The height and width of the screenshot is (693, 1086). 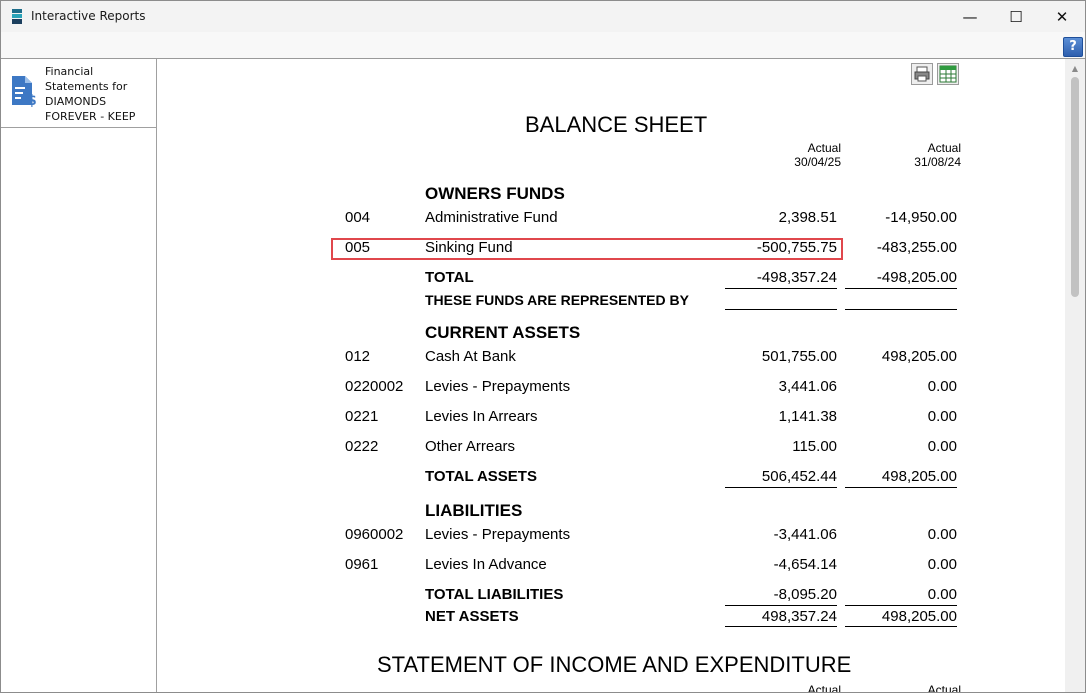 What do you see at coordinates (817, 162) in the screenshot?
I see `column-date: 30/04/25` at bounding box center [817, 162].